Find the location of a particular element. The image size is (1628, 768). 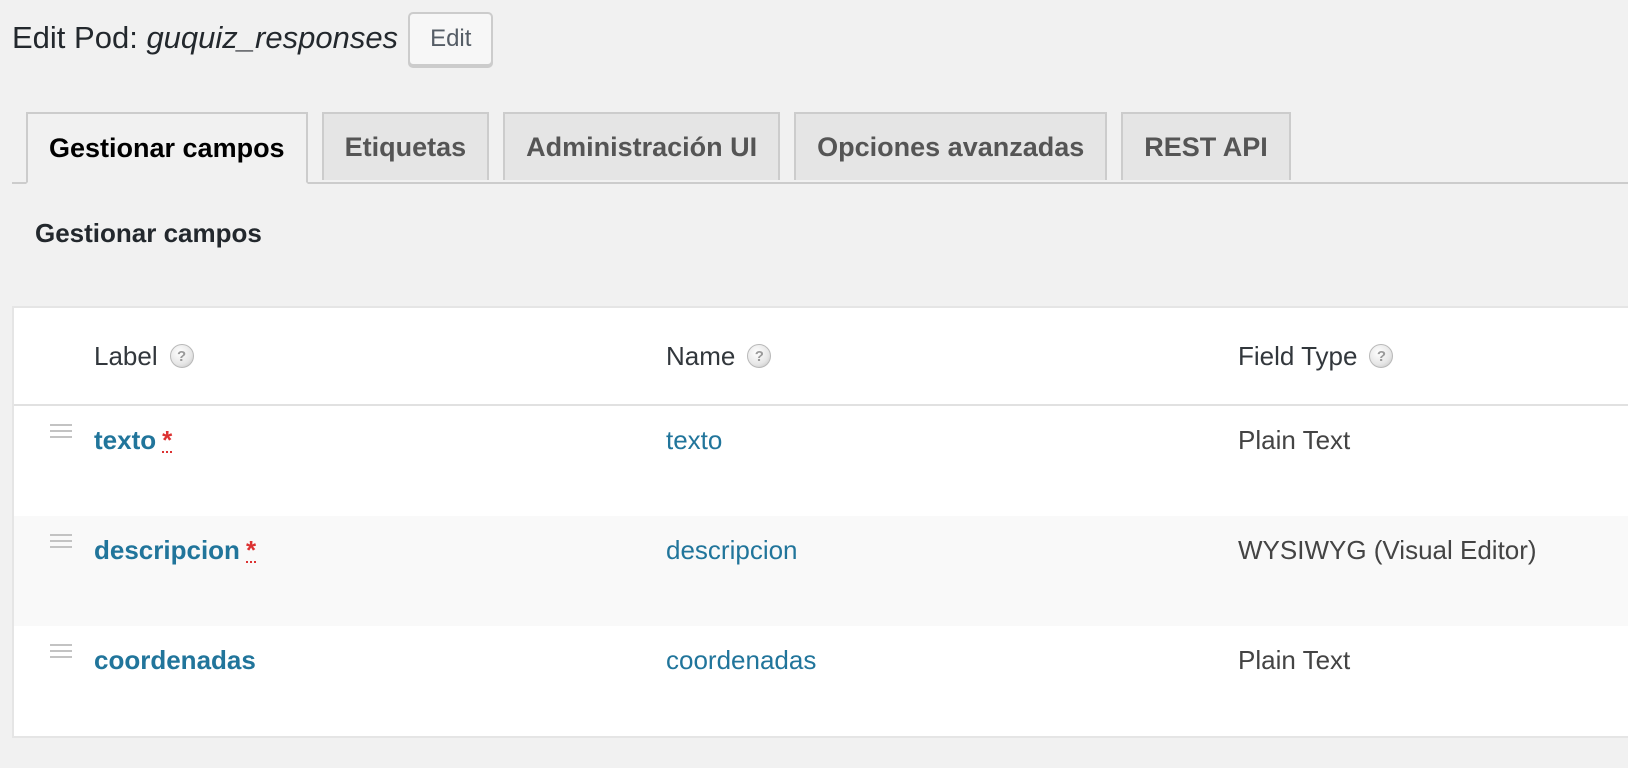

table-header: Label ? Name ? Field Type ? is located at coordinates (821, 357).